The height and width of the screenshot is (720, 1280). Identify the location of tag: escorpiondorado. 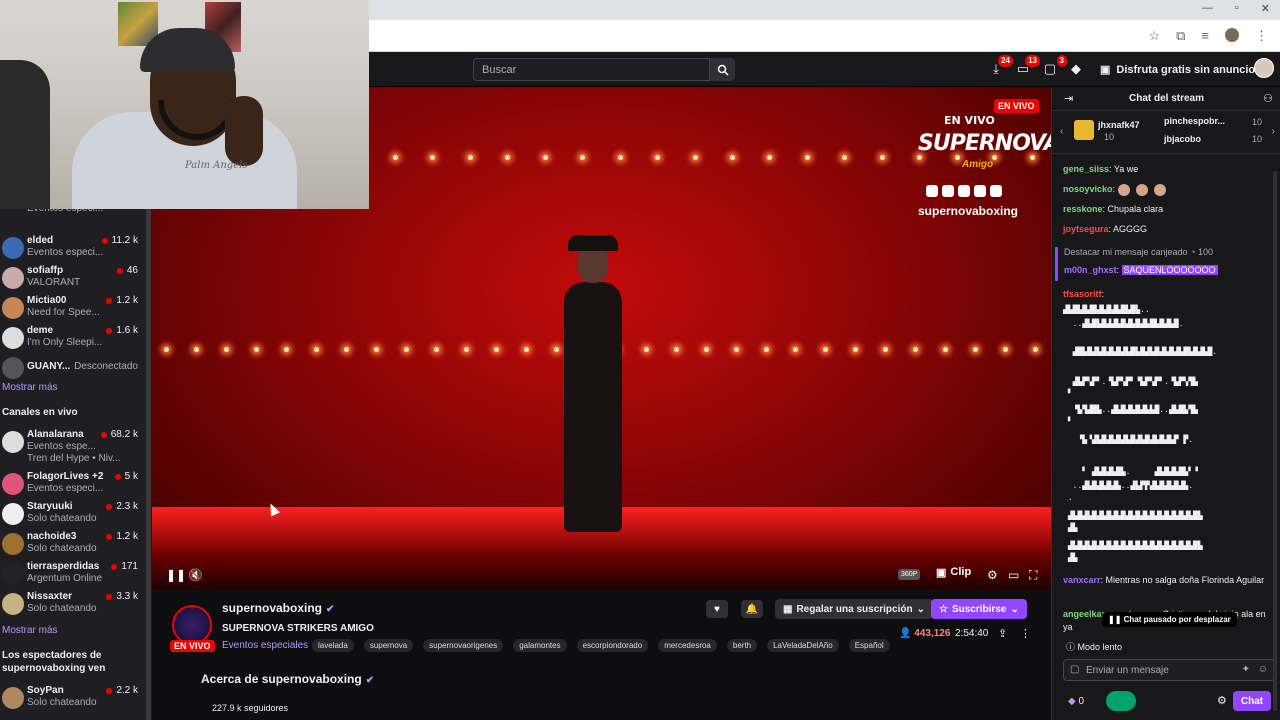
(612, 645).